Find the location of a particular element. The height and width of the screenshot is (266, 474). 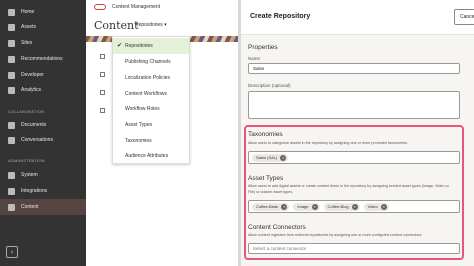

chip-label: Coffee-Bean is located at coordinates (267, 206).